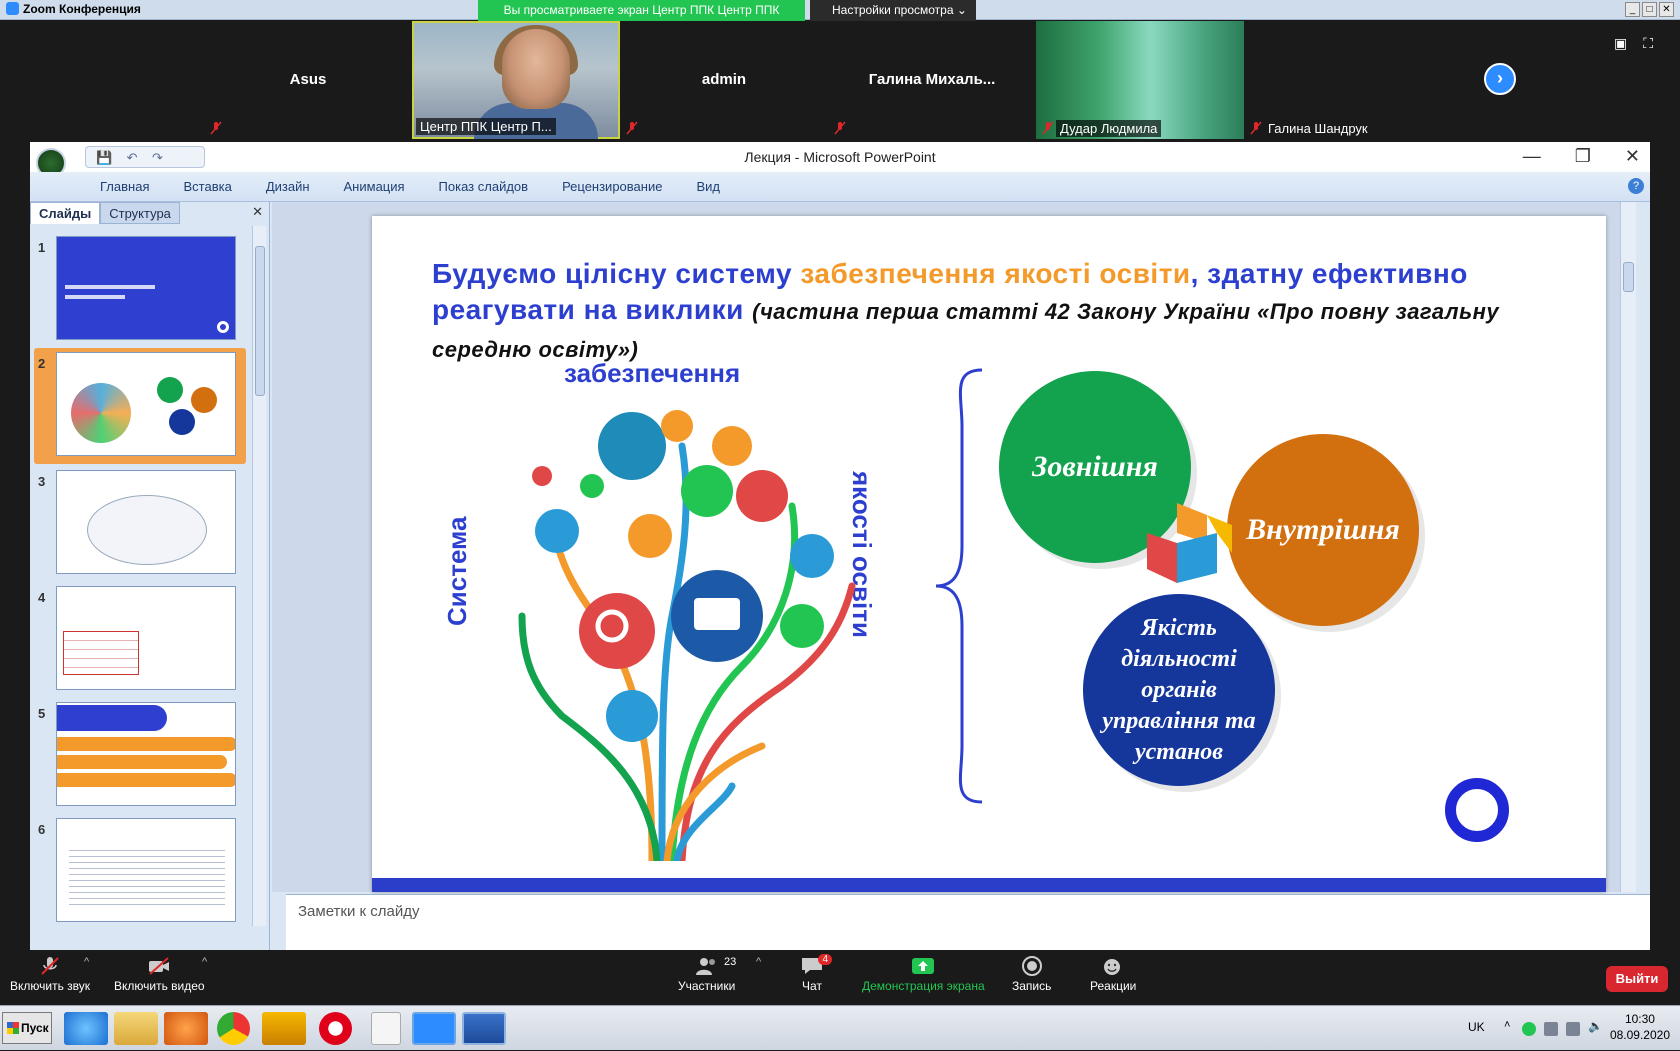  I want to click on leave-button: Выйти, so click(1637, 979).